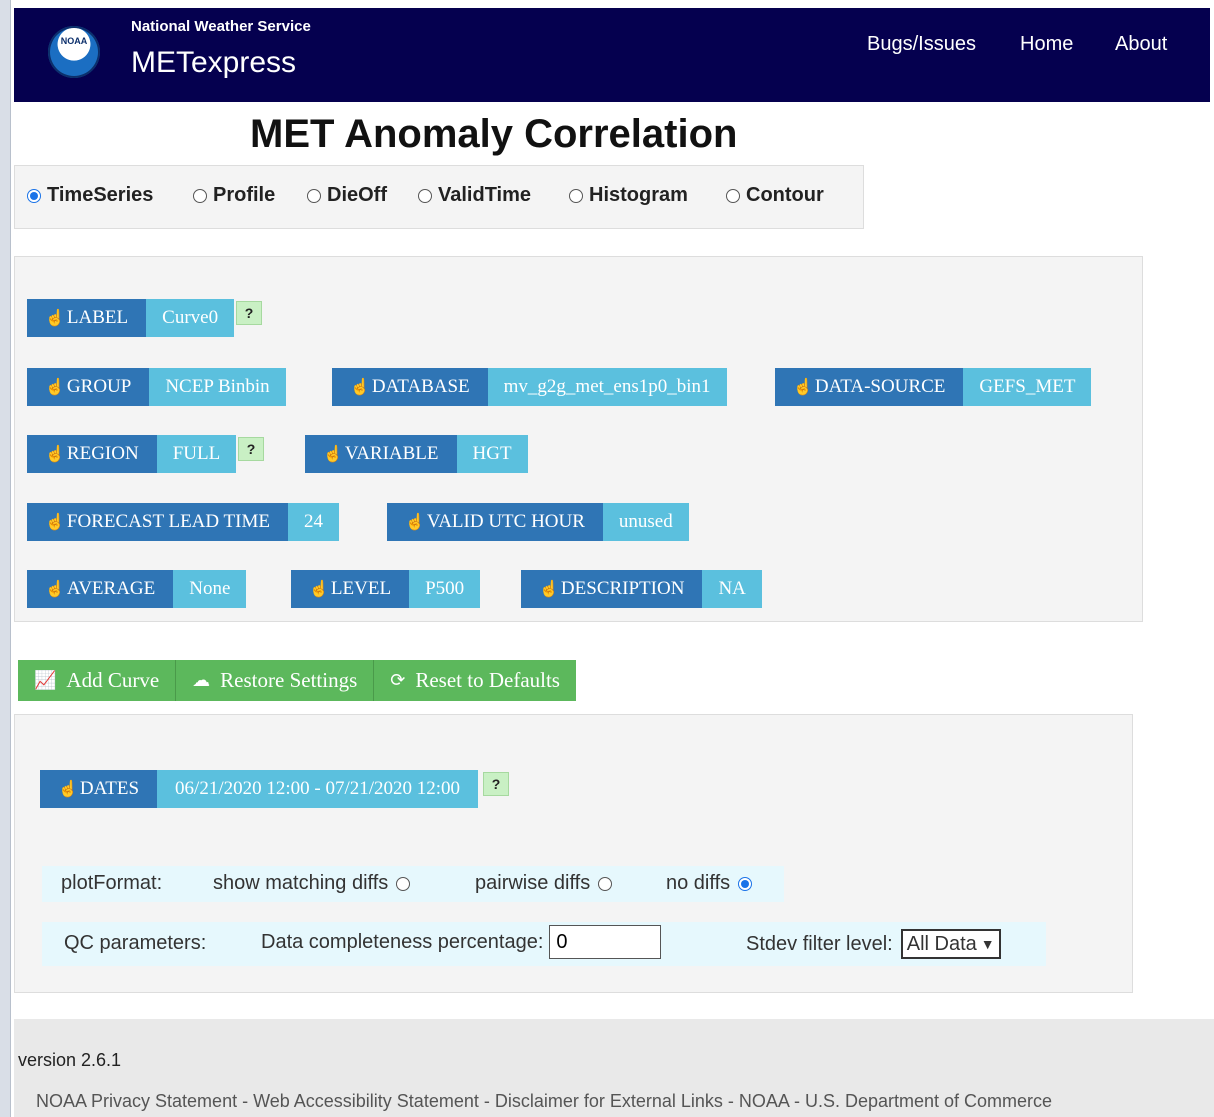 The image size is (1214, 1117). I want to click on param-description: ☝ DESCRIPTION NA, so click(641, 589).